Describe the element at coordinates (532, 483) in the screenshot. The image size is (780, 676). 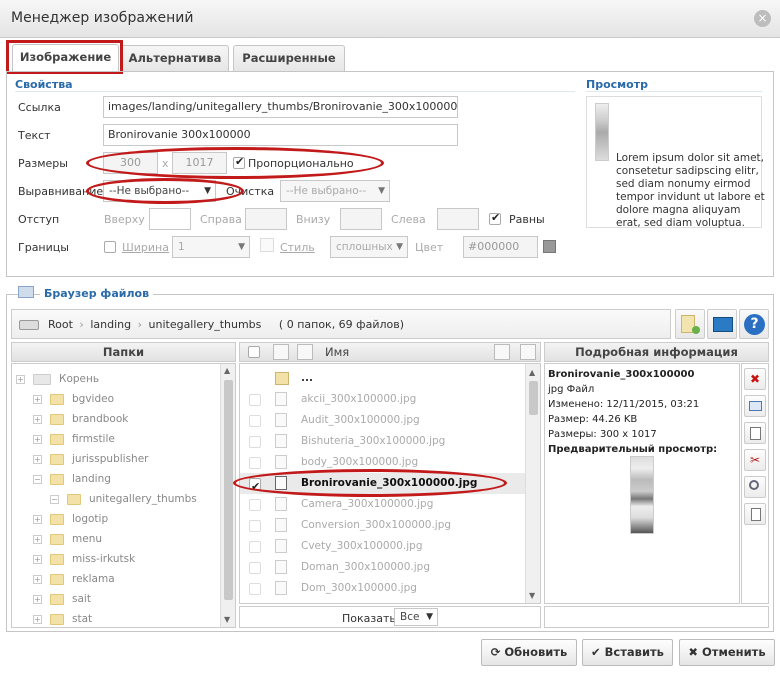
I see `files-scrollbar: ▲ ▼` at that location.